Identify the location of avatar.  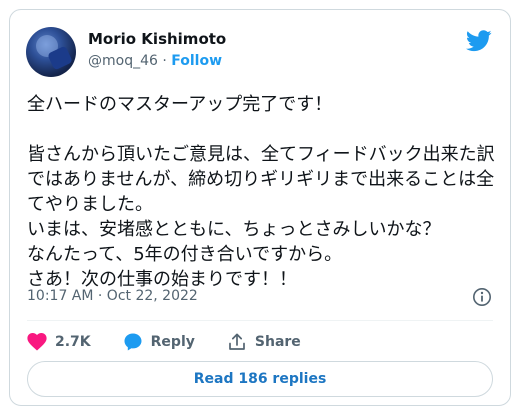
(51, 52).